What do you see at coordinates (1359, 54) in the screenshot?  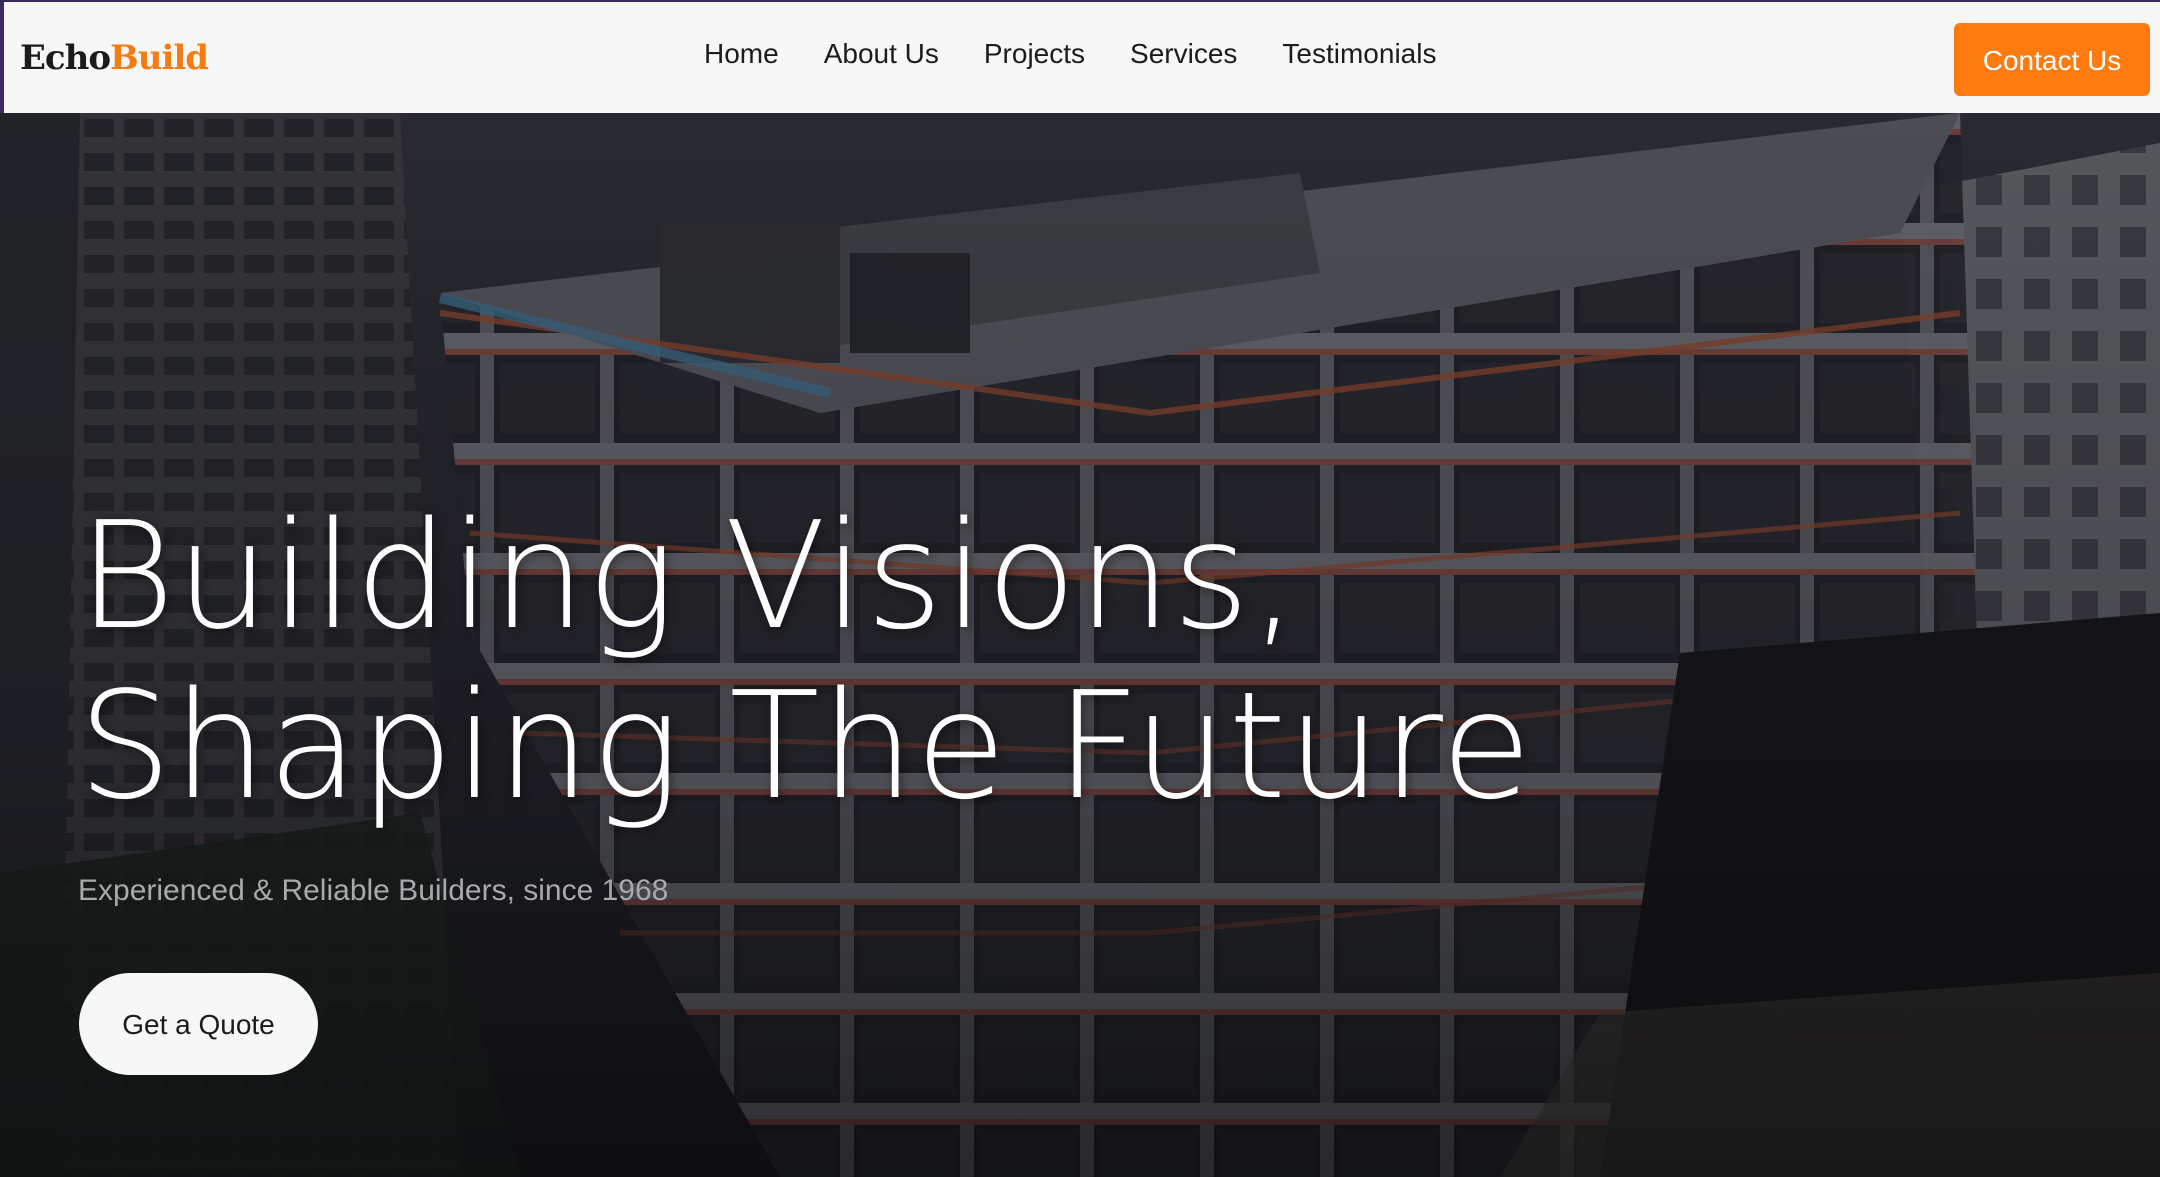 I see `nav-link-testimonials: Testimonials` at bounding box center [1359, 54].